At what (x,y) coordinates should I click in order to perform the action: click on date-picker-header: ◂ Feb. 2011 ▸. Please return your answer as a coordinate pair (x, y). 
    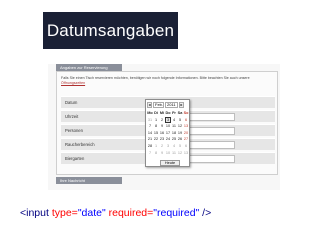
    Looking at the image, I should click on (168, 104).